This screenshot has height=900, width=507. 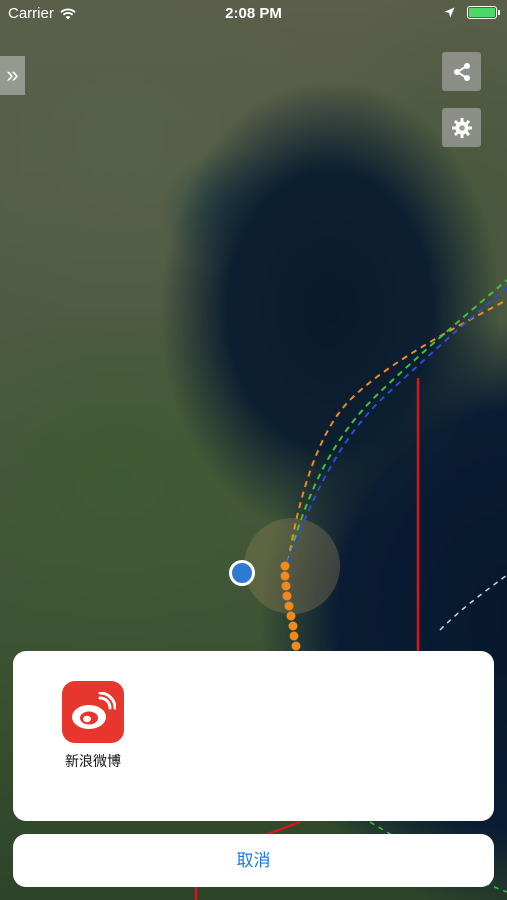 I want to click on forecast-track-green, so click(x=397, y=421).